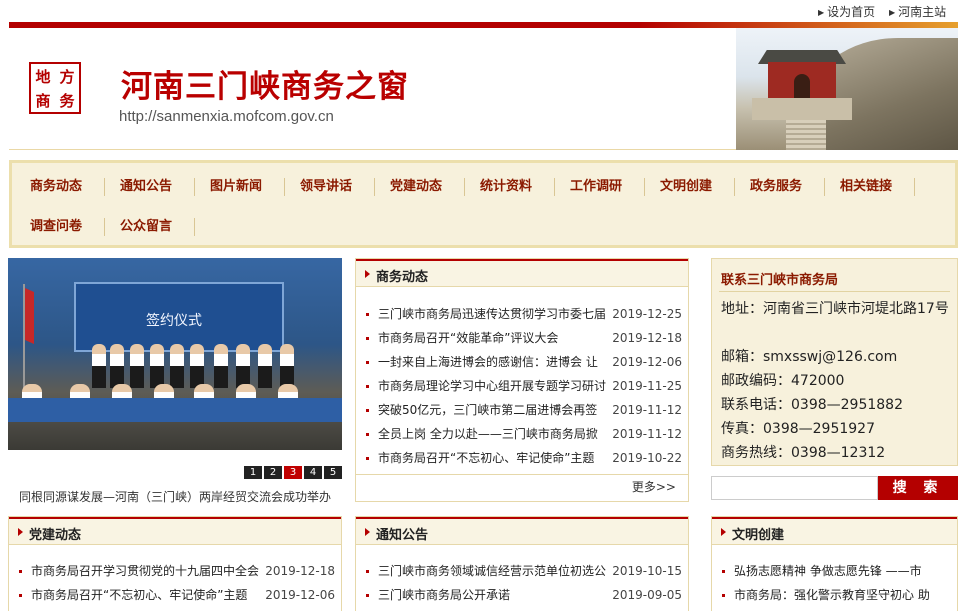 This screenshot has width=966, height=611. Describe the element at coordinates (596, 187) in the screenshot. I see `nav-item: 工作调研` at that location.